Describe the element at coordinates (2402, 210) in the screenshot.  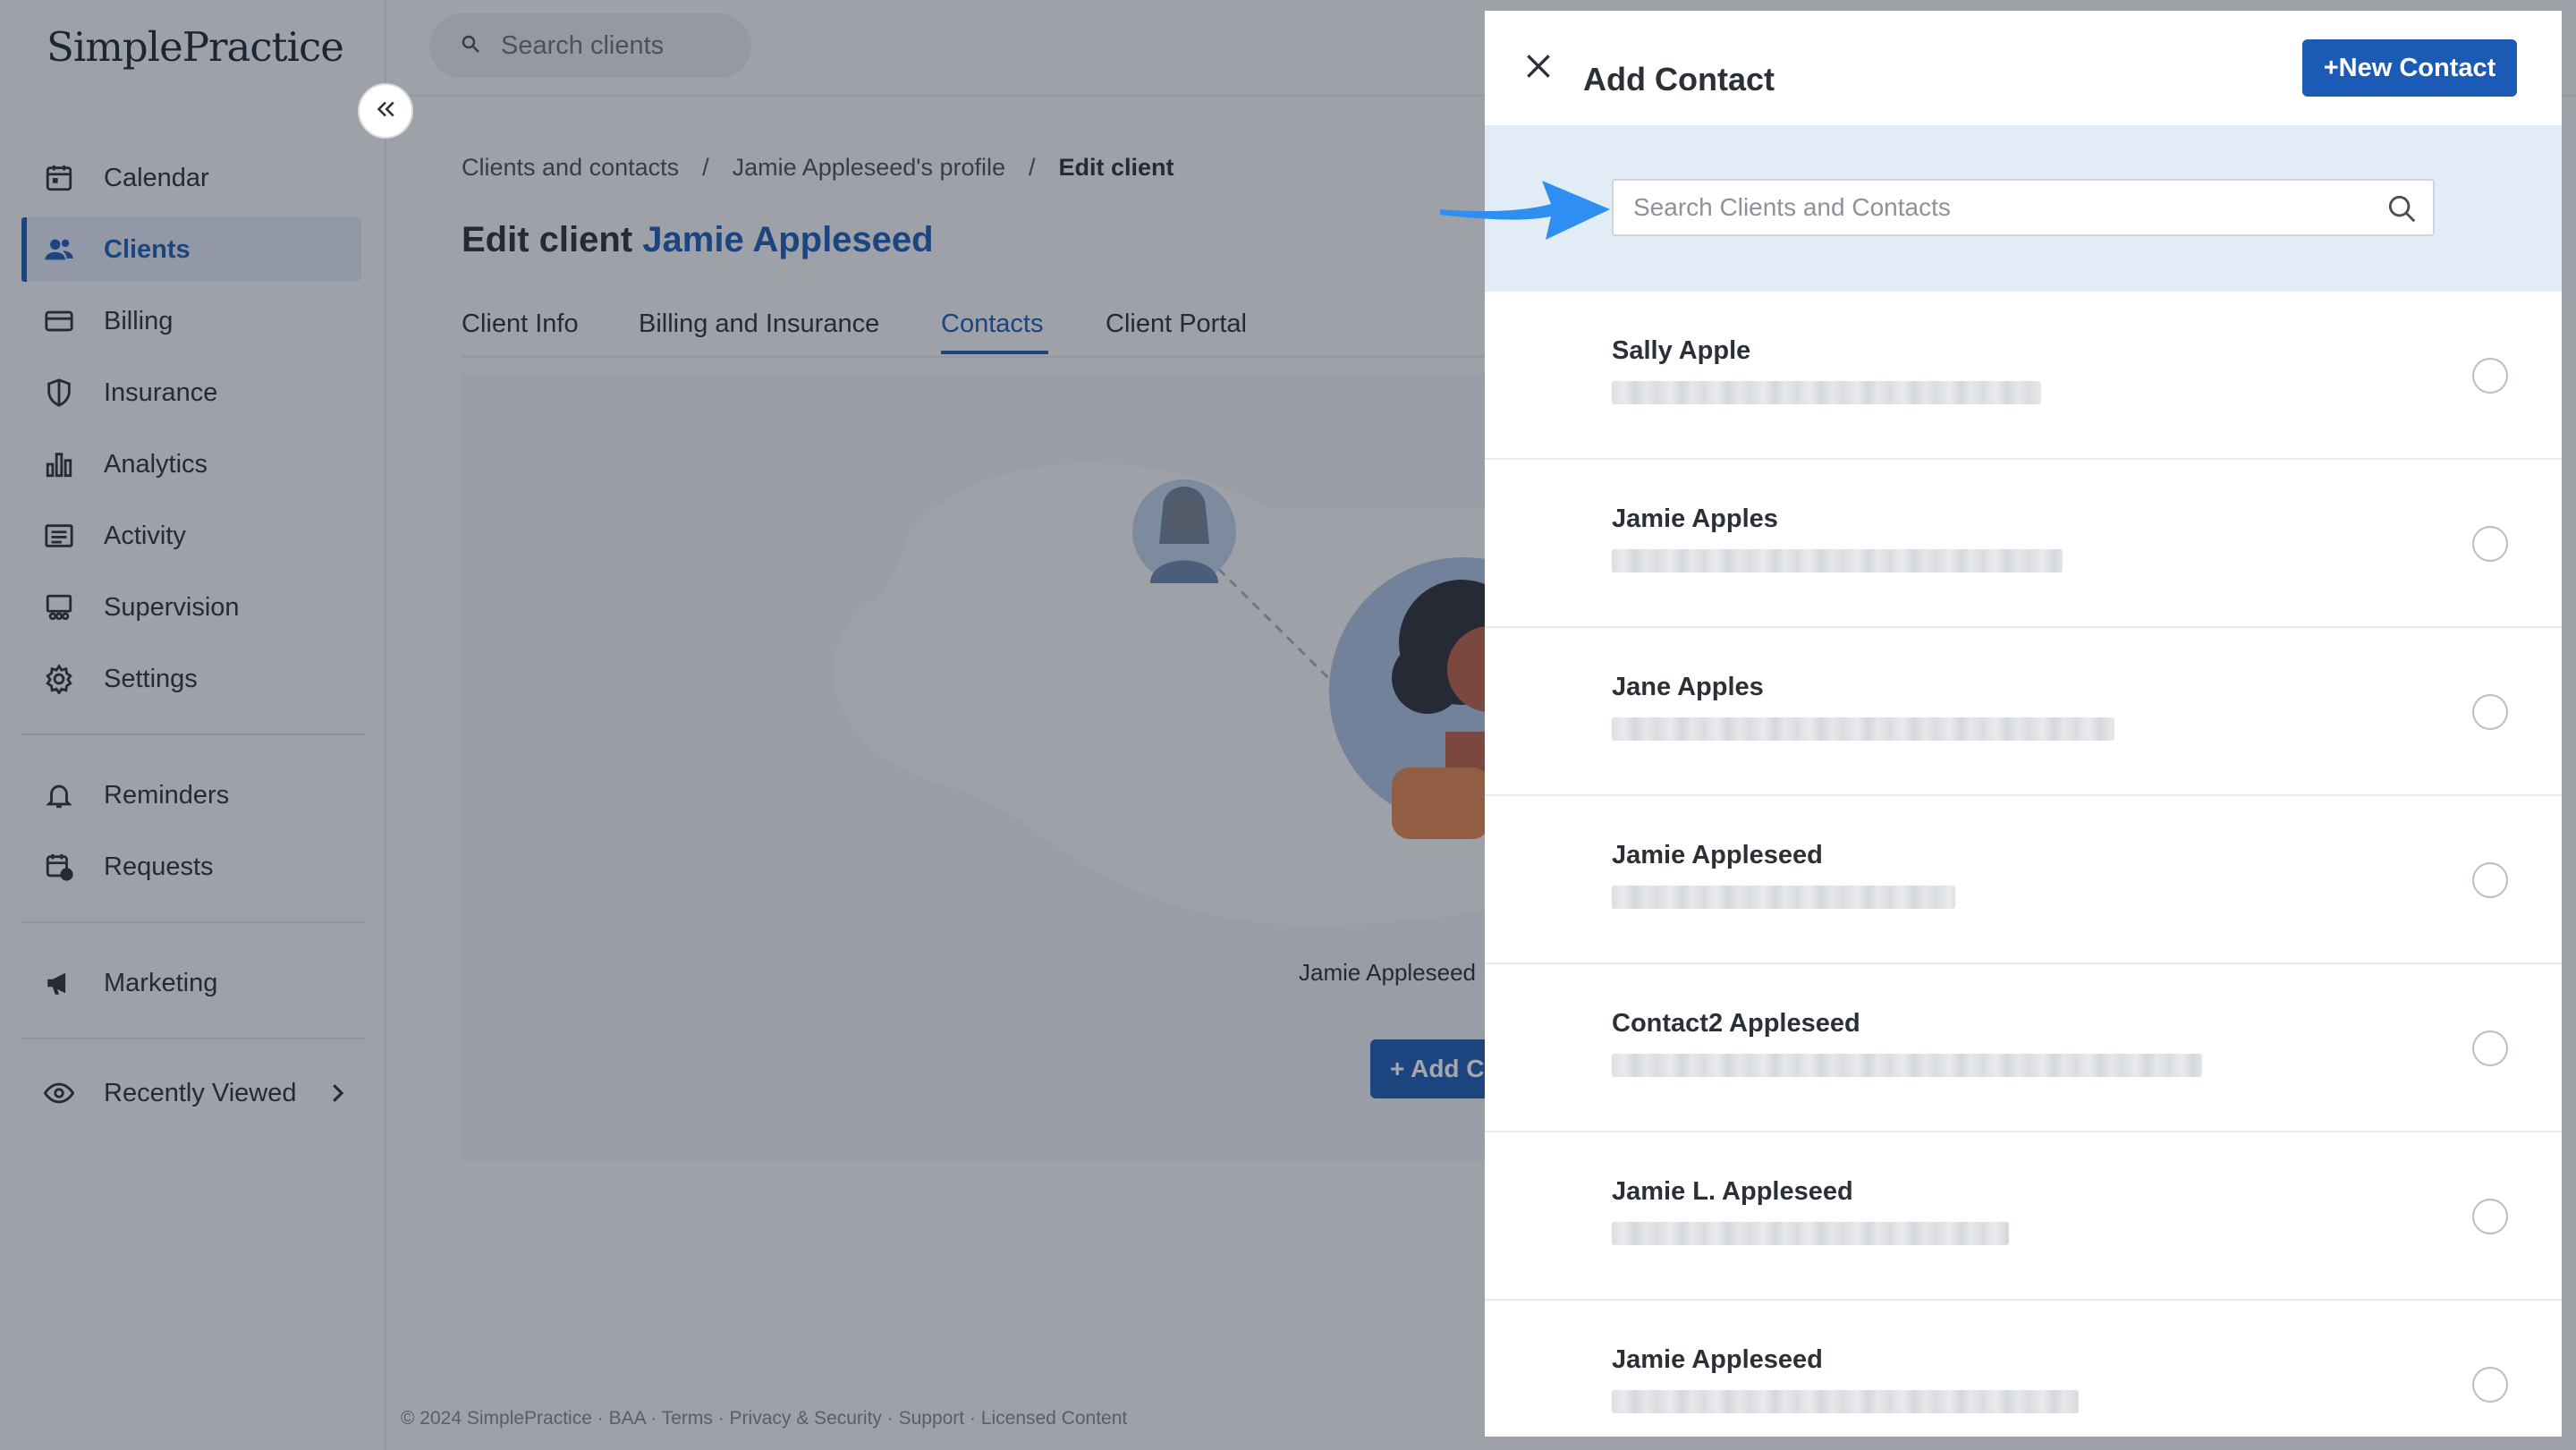
I see `search-icon` at that location.